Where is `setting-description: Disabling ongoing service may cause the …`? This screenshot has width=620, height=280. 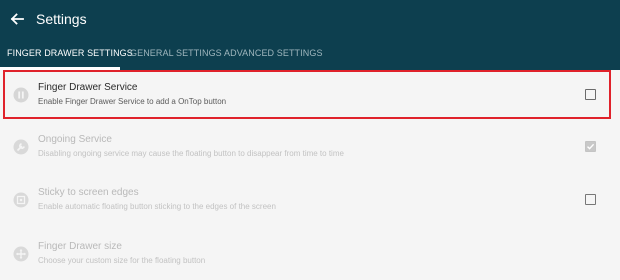 setting-description: Disabling ongoing service may cause the … is located at coordinates (191, 153).